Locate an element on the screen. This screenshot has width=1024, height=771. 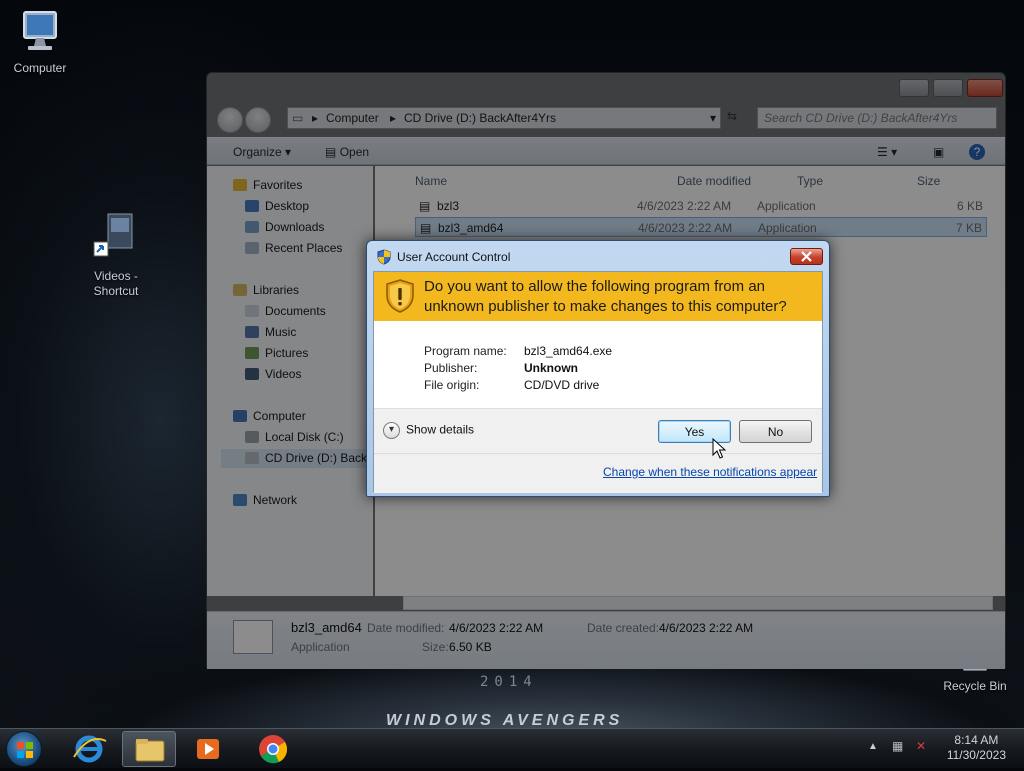
nav-cd-drive: CD Drive (D:) BackA is located at coordinates (297, 458).